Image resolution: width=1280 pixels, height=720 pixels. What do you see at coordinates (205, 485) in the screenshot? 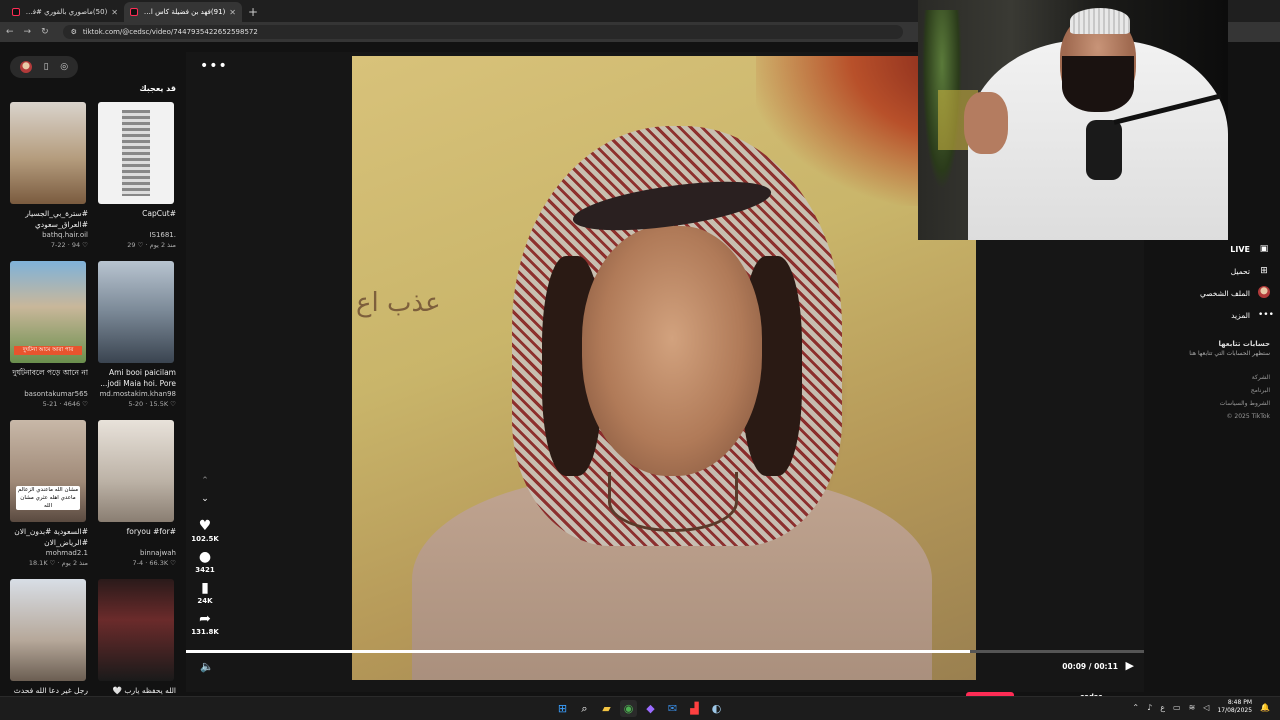
I see `previous-video-icon: ⌃` at bounding box center [205, 485].